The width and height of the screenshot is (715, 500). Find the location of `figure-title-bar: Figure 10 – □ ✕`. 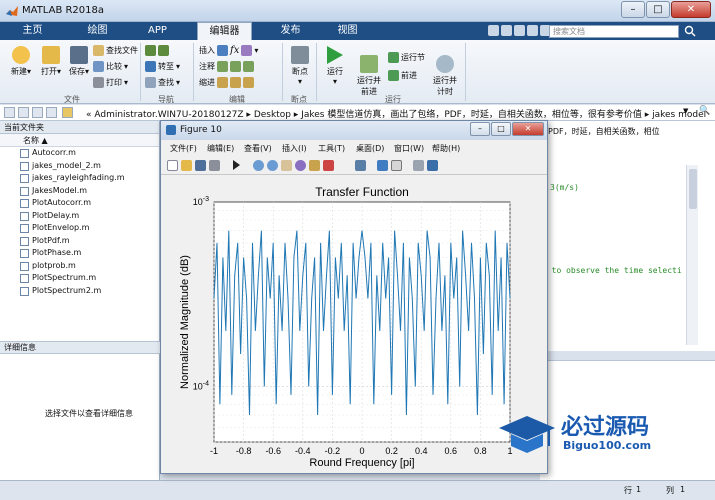

figure-title-bar: Figure 10 – □ ✕ is located at coordinates (354, 130).